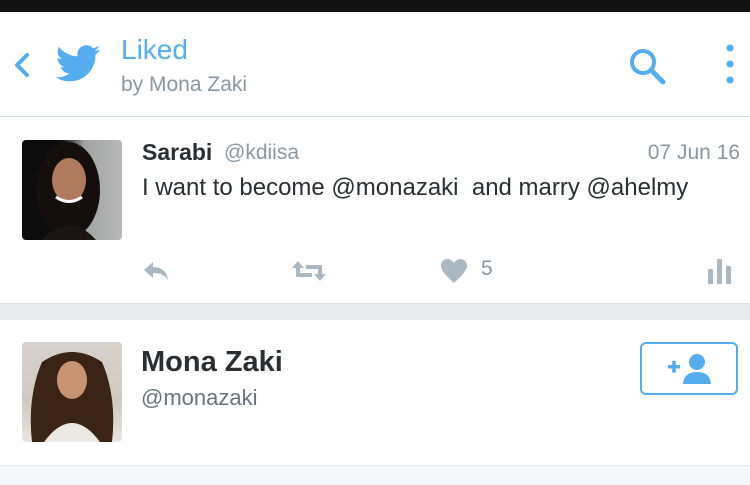 This screenshot has height=485, width=750. I want to click on tweet-author-handle: @kdiisa, so click(261, 153).